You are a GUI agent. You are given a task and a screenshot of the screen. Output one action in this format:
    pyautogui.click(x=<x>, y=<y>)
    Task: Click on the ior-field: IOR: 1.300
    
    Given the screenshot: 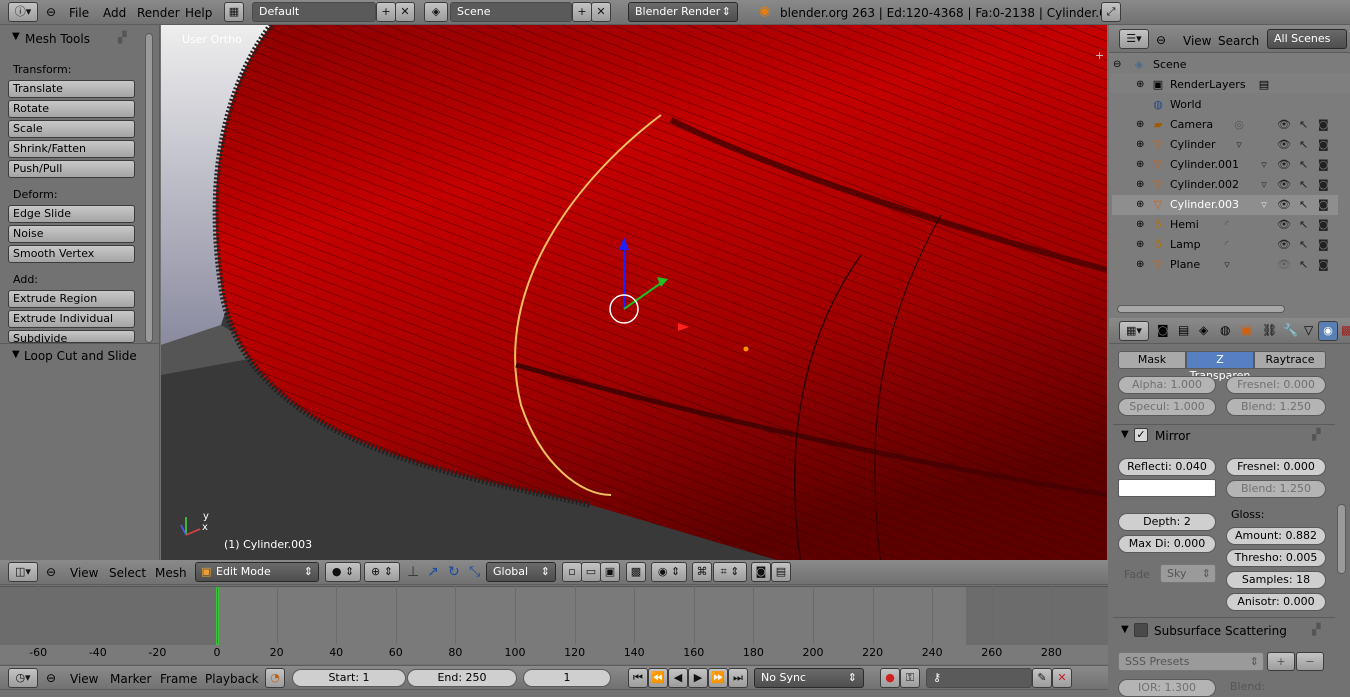 What is the action you would take?
    pyautogui.click(x=1167, y=688)
    